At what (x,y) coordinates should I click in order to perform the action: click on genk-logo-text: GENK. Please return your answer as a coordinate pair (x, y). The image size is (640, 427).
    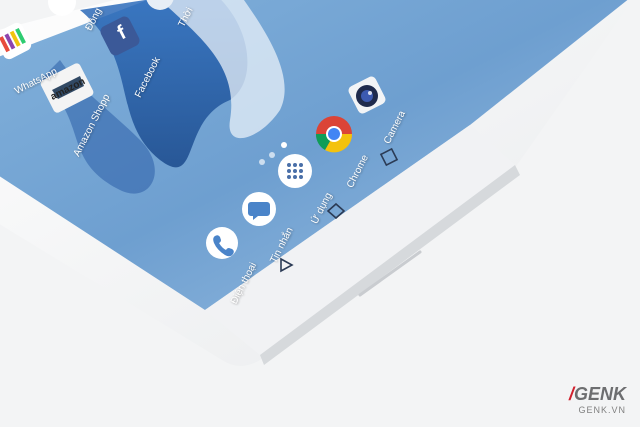
    Looking at the image, I should click on (599, 394).